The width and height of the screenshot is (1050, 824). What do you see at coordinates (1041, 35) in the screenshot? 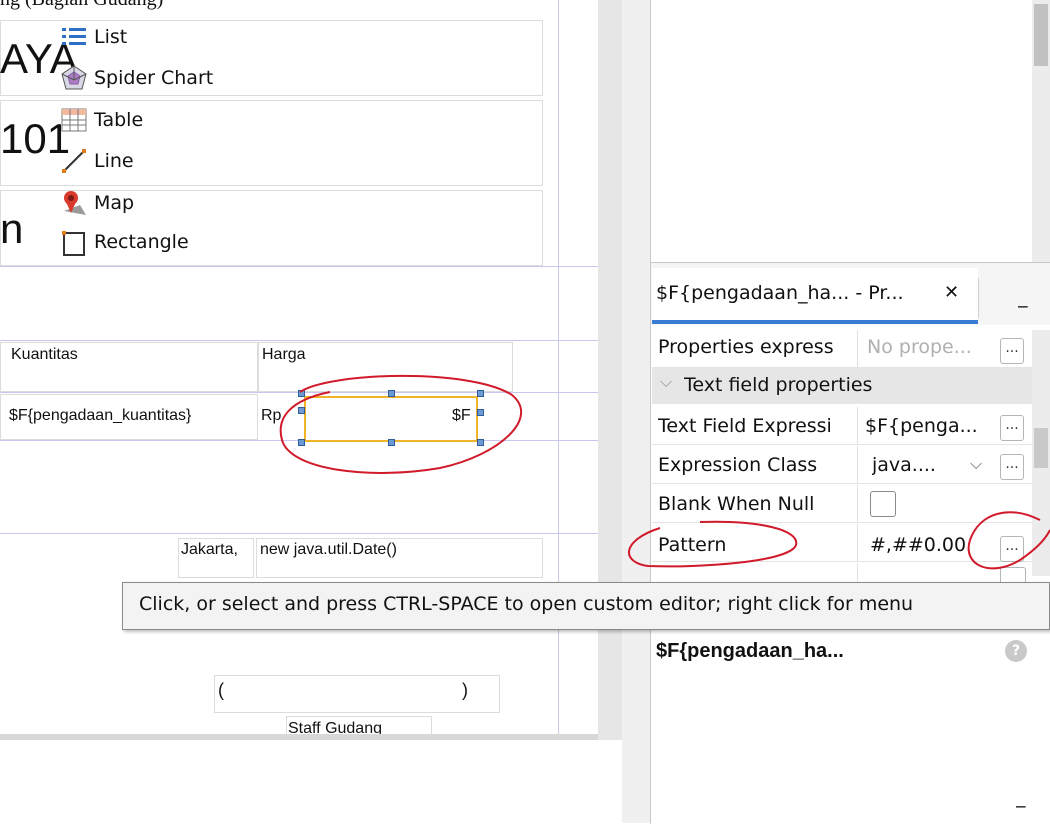
I see `palette-scroll-thumb` at bounding box center [1041, 35].